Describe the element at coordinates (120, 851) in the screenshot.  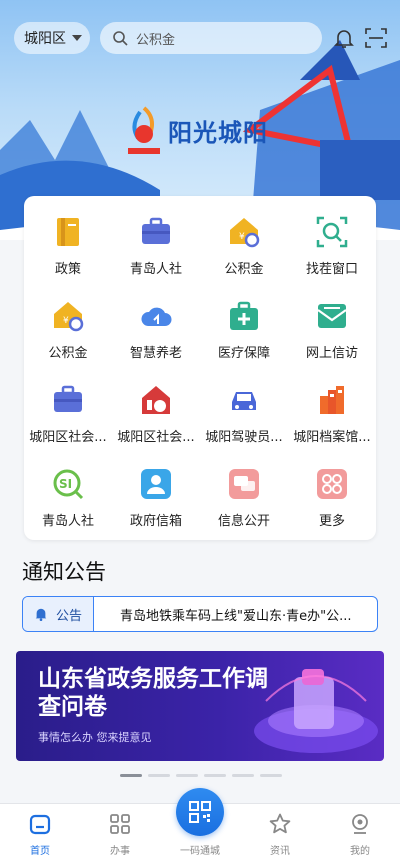
I see `tab-label: 办事` at that location.